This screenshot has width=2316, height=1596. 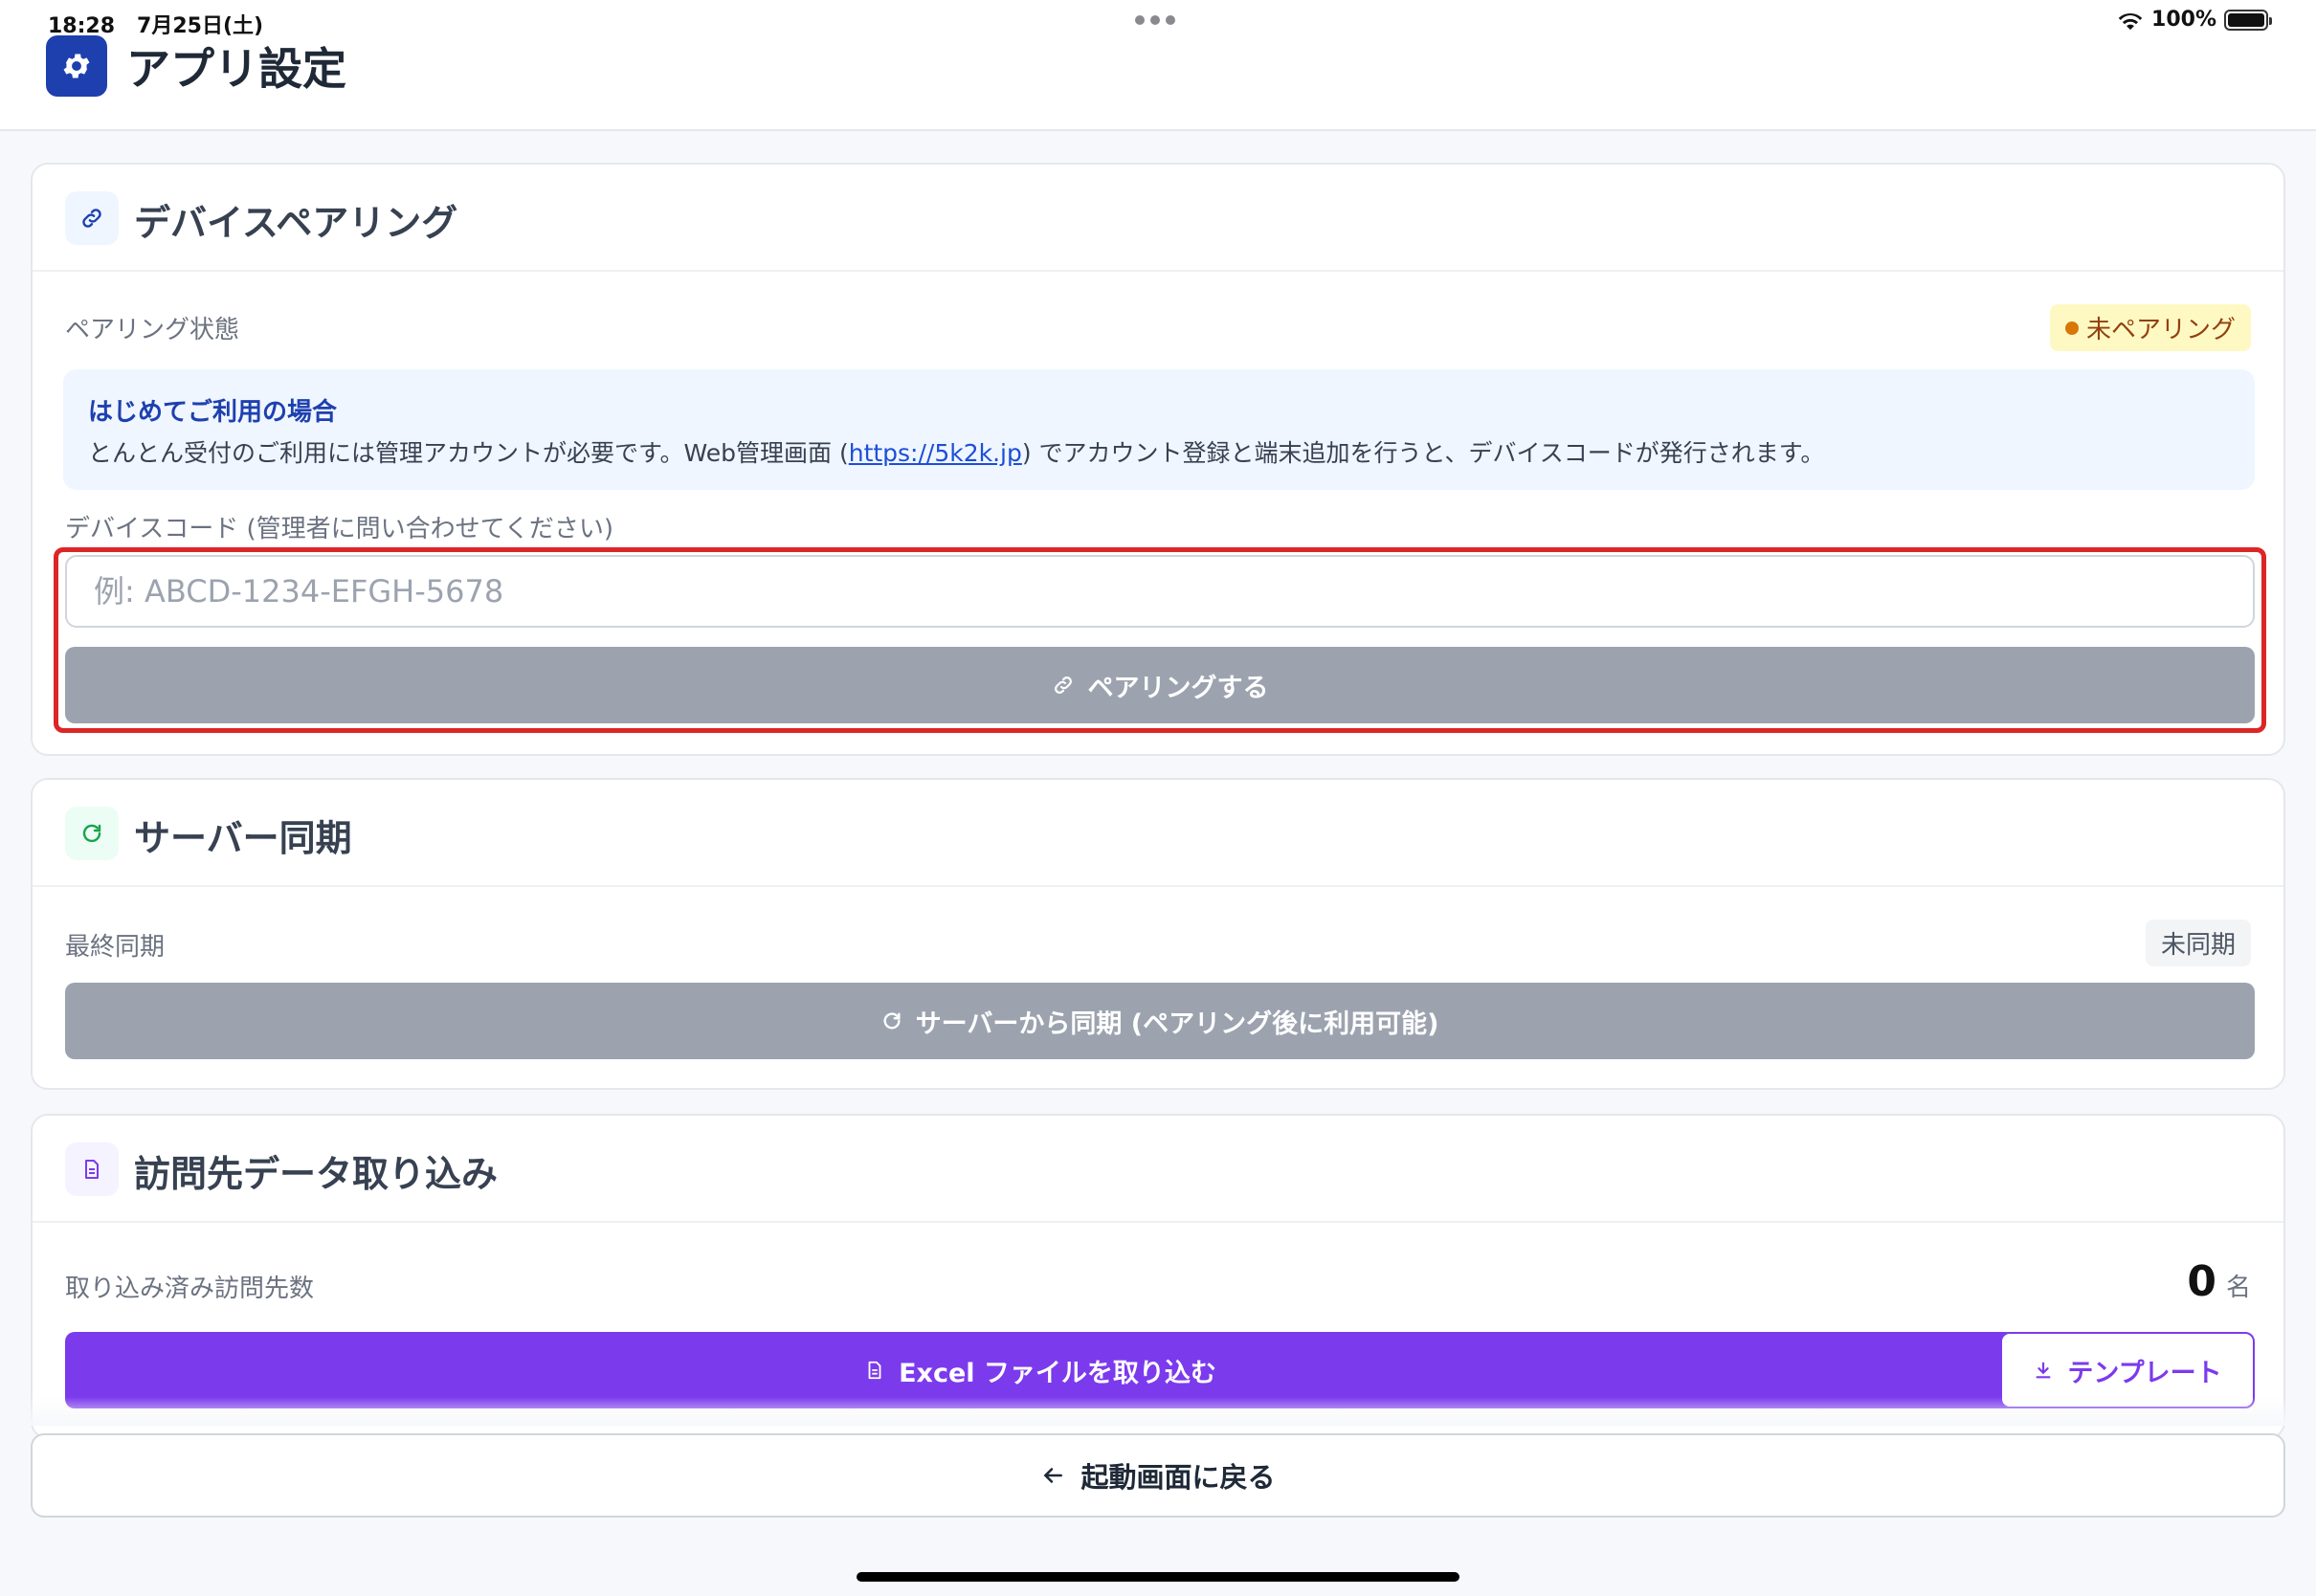 I want to click on import-count-unit: 名, so click(x=2238, y=1288).